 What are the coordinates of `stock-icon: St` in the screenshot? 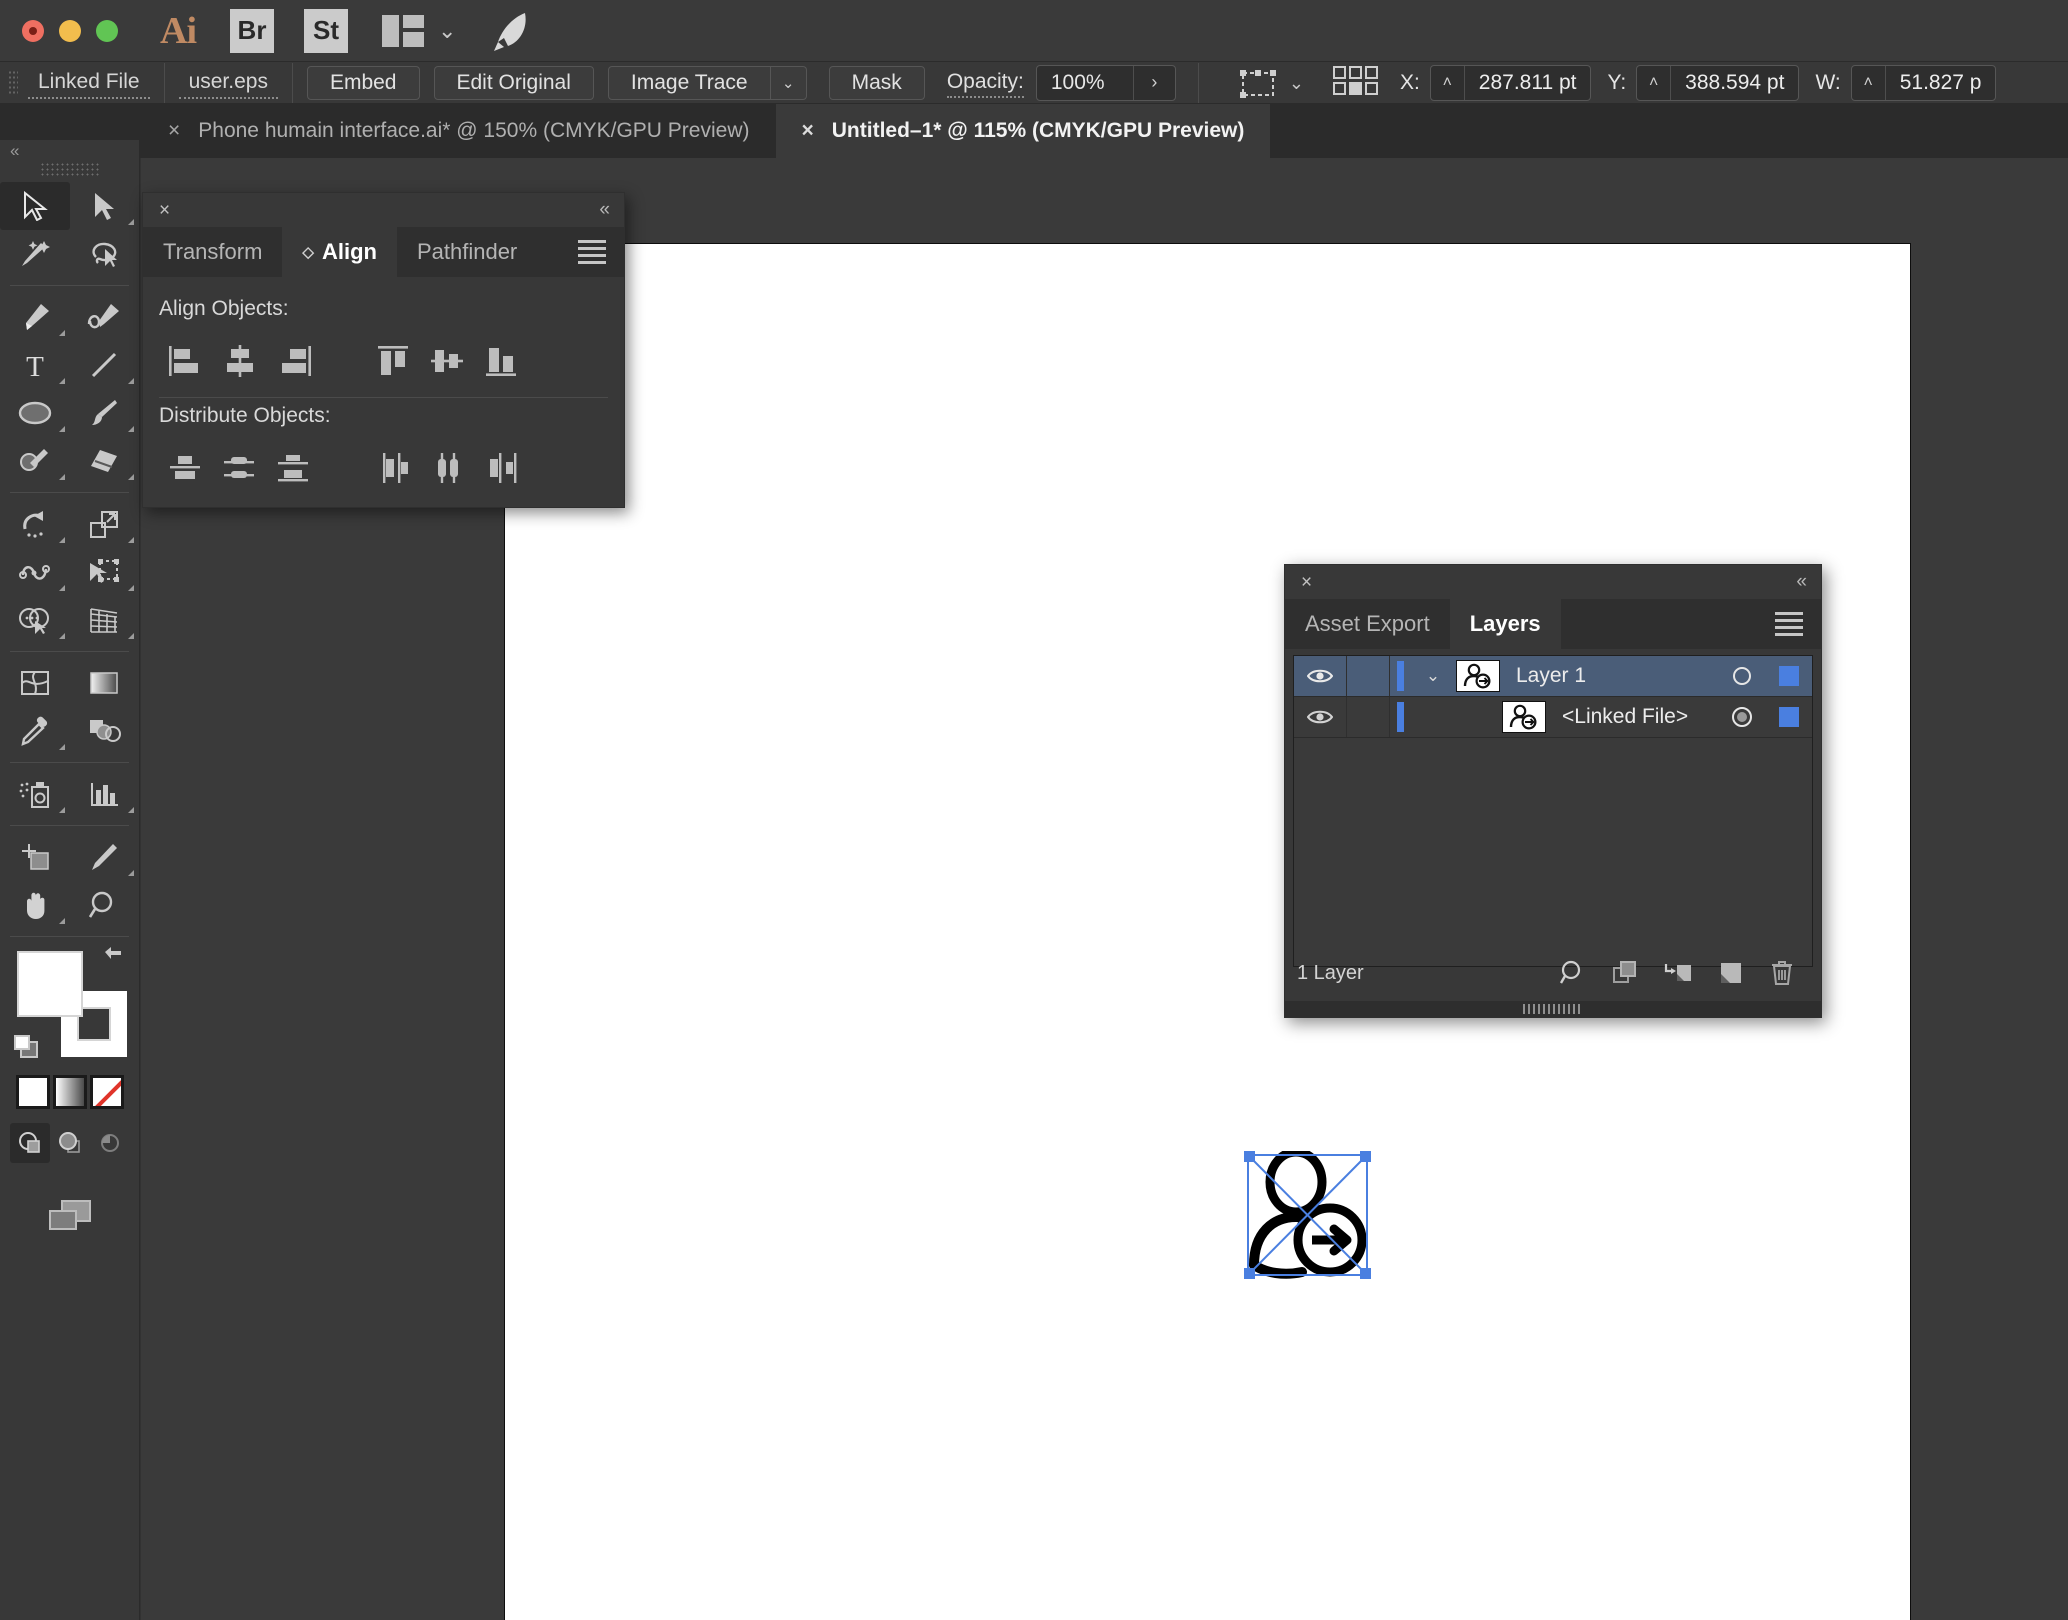 It's located at (326, 30).